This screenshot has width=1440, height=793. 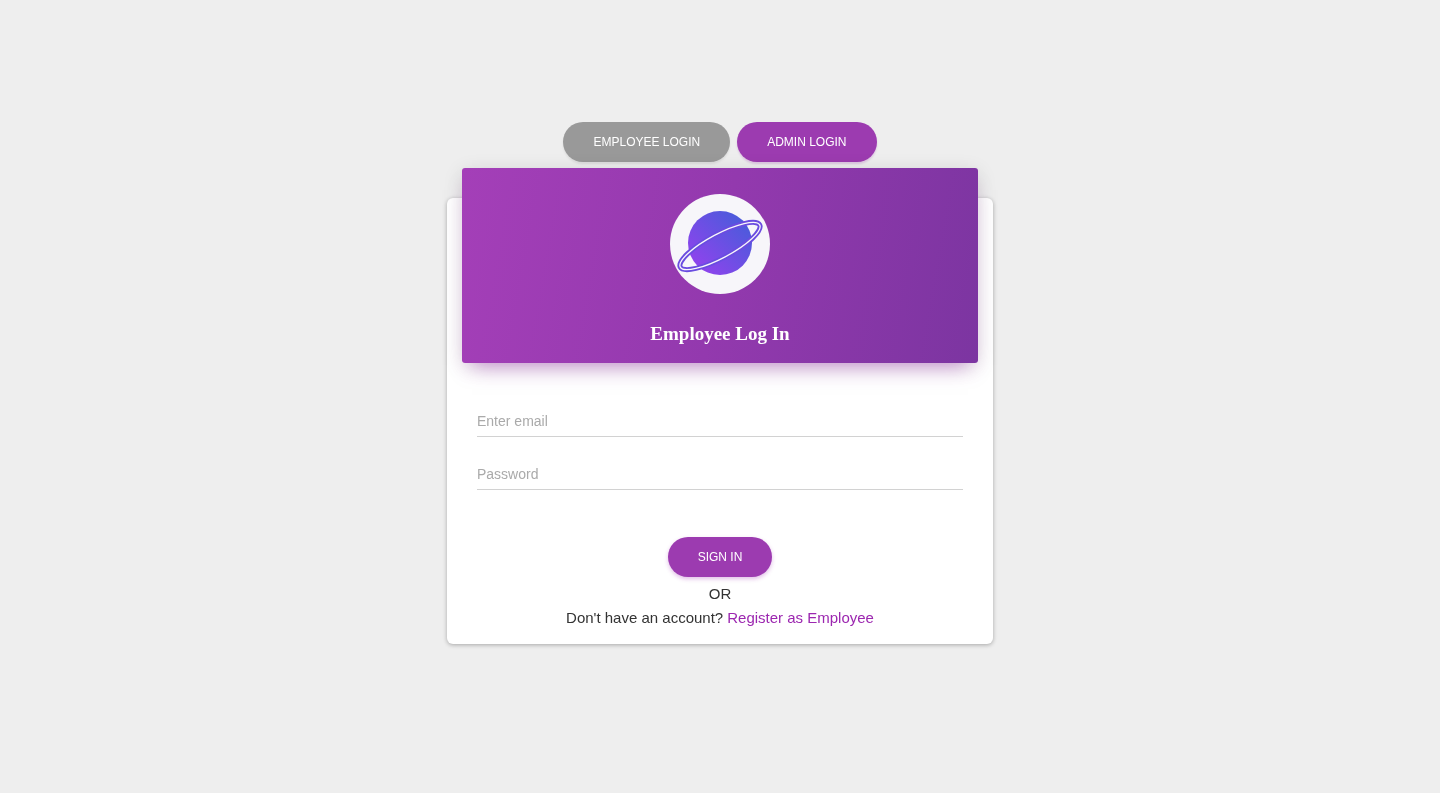 I want to click on planet-logo-icon, so click(x=720, y=244).